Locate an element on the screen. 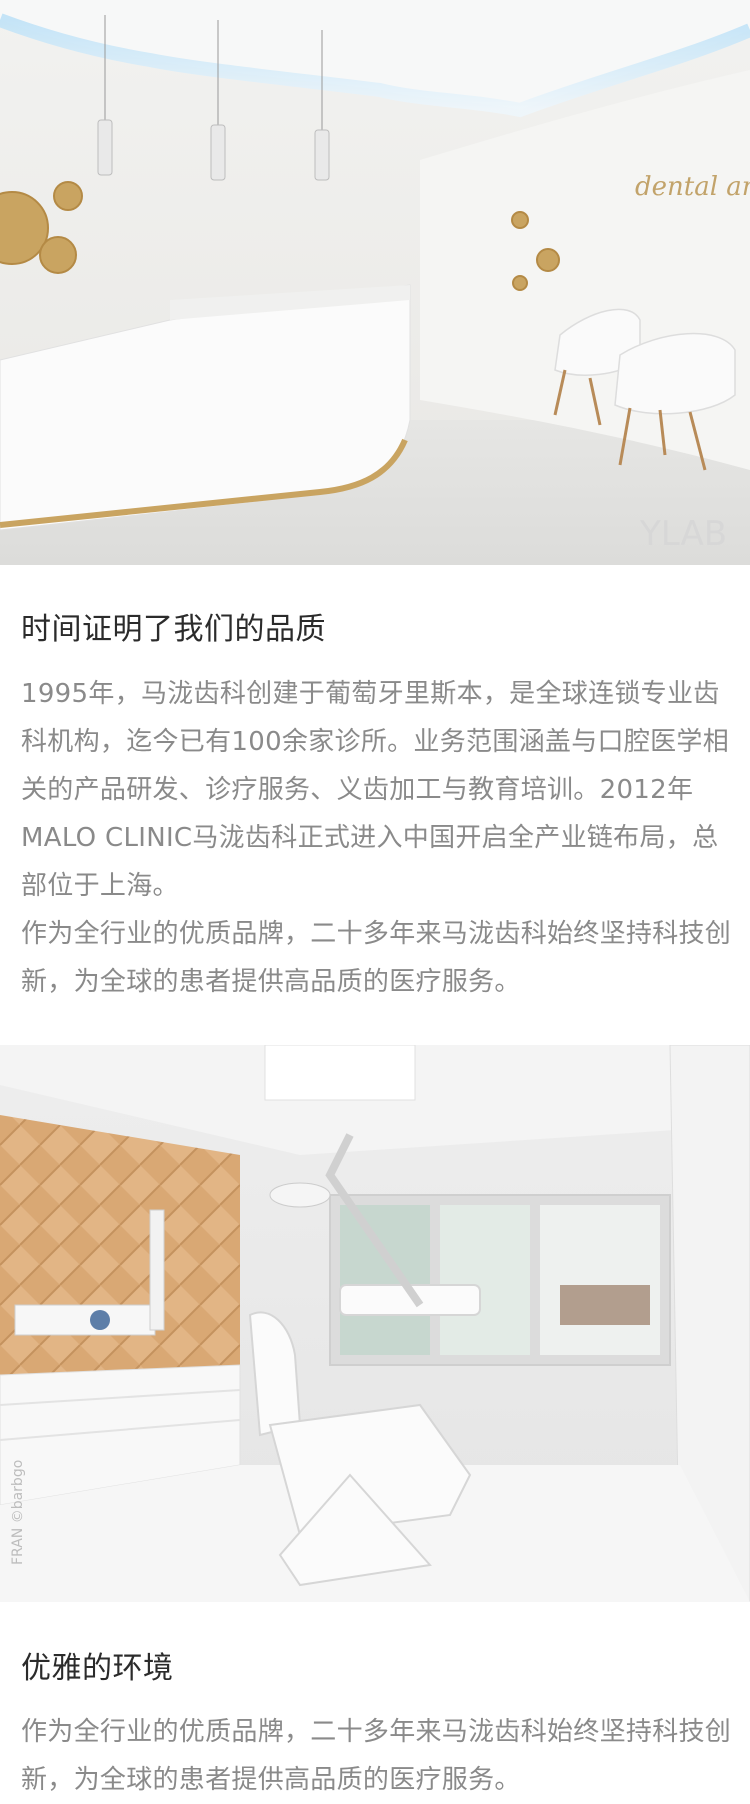 The height and width of the screenshot is (1804, 750). section-title-environment: 优雅的环境 is located at coordinates (97, 1668).